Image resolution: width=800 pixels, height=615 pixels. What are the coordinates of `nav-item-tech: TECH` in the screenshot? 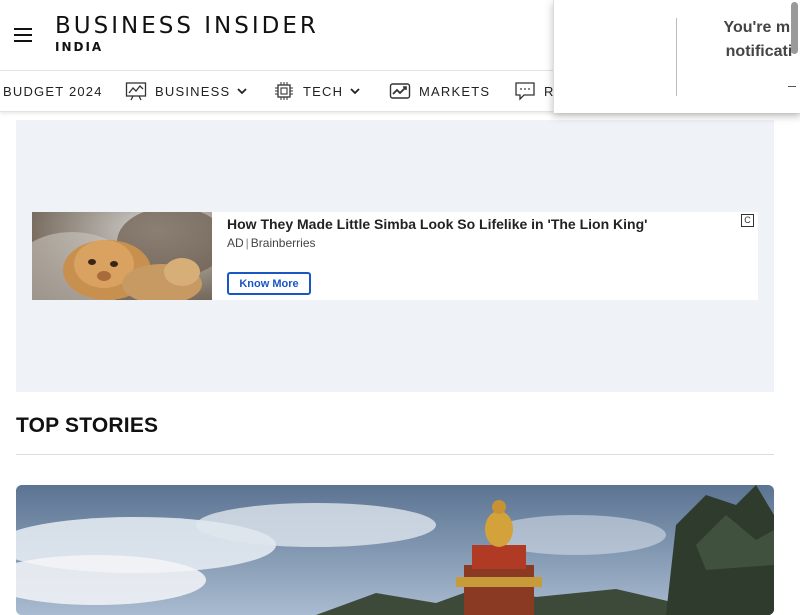 It's located at (316, 91).